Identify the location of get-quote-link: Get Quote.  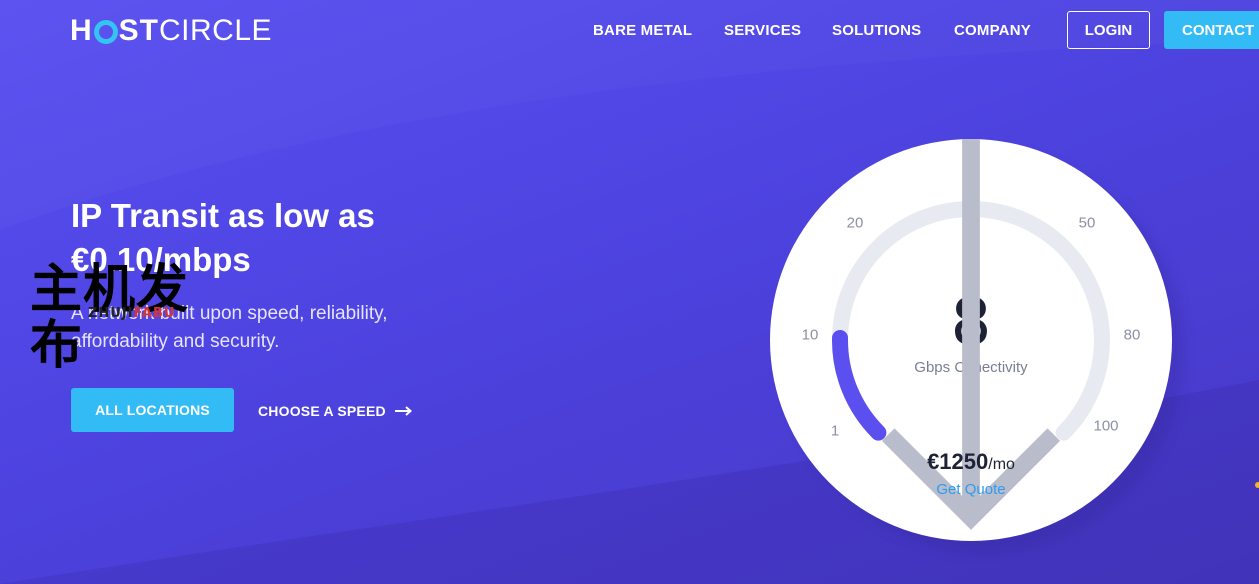
(971, 489).